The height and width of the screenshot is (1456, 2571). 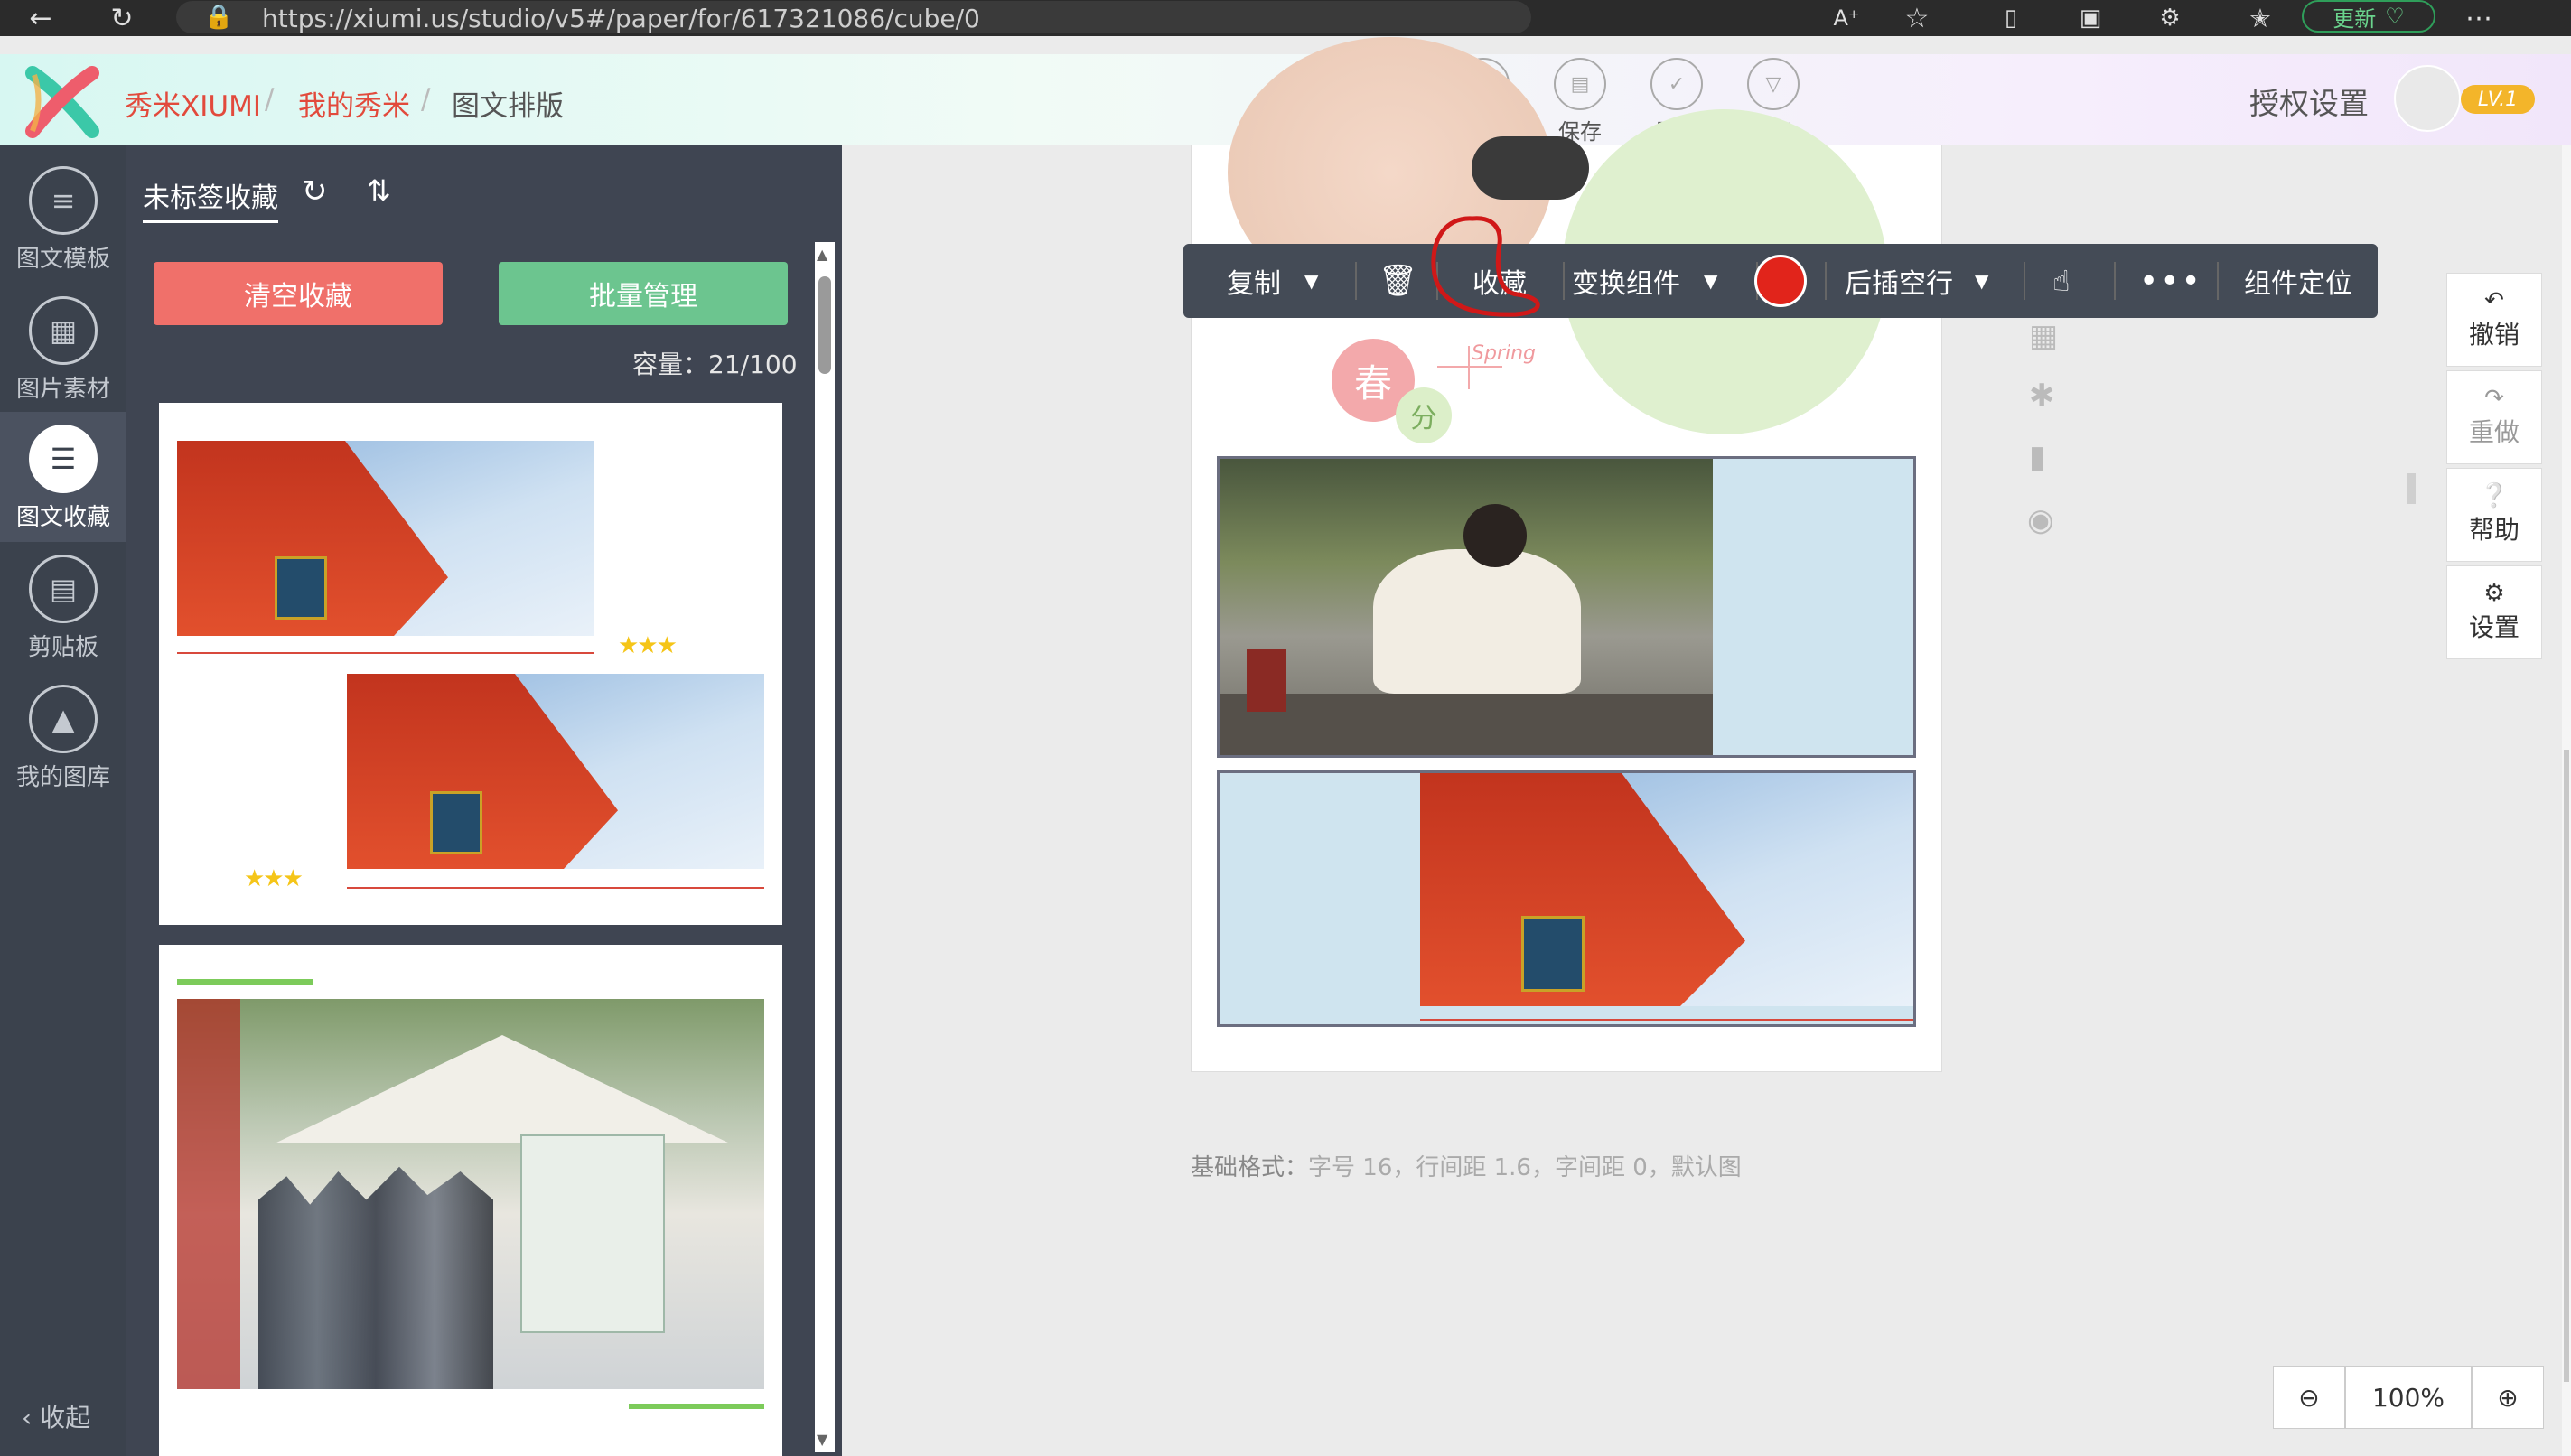 What do you see at coordinates (470, 664) in the screenshot?
I see `favorite-card: ★★★ ★★★` at bounding box center [470, 664].